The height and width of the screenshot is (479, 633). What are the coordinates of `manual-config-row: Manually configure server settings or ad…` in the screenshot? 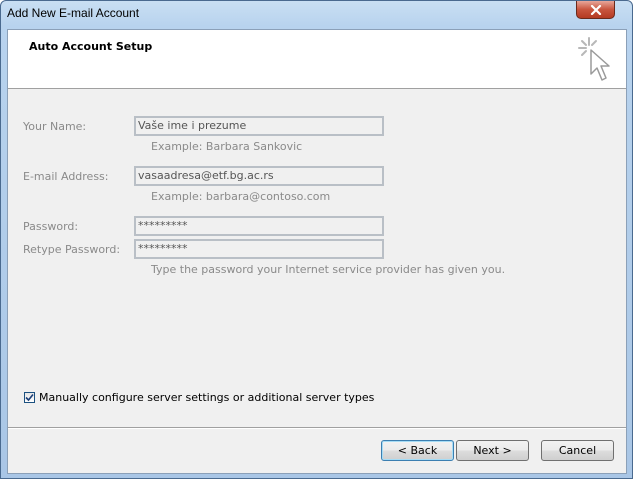 It's located at (199, 397).